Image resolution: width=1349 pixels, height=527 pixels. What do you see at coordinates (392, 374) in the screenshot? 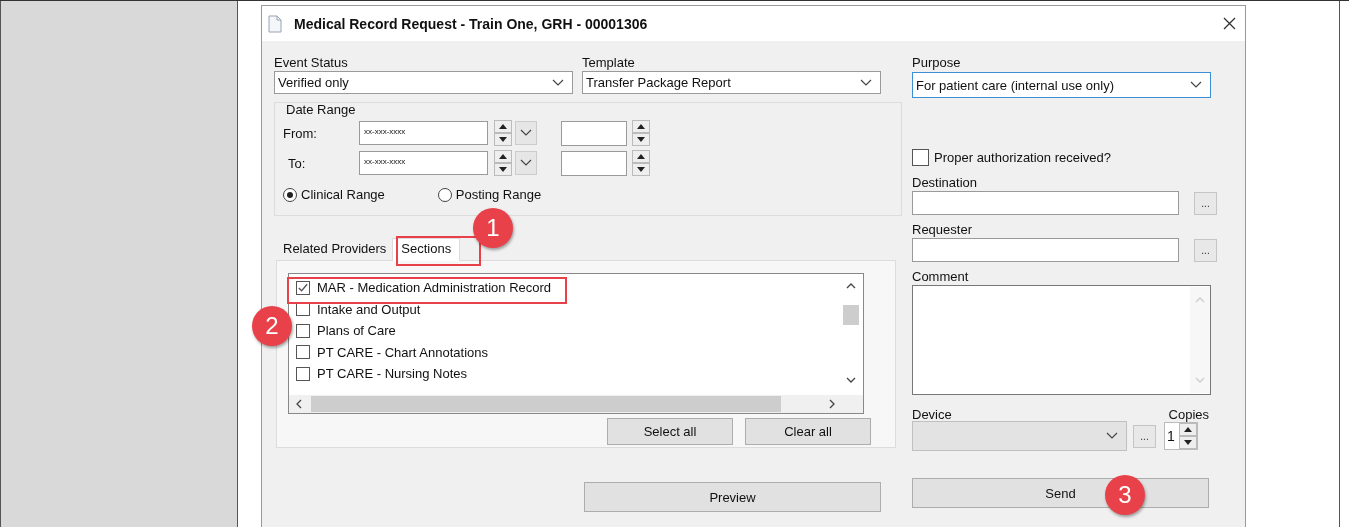
I see `section-label: PT CARE - Nursing Notes` at bounding box center [392, 374].